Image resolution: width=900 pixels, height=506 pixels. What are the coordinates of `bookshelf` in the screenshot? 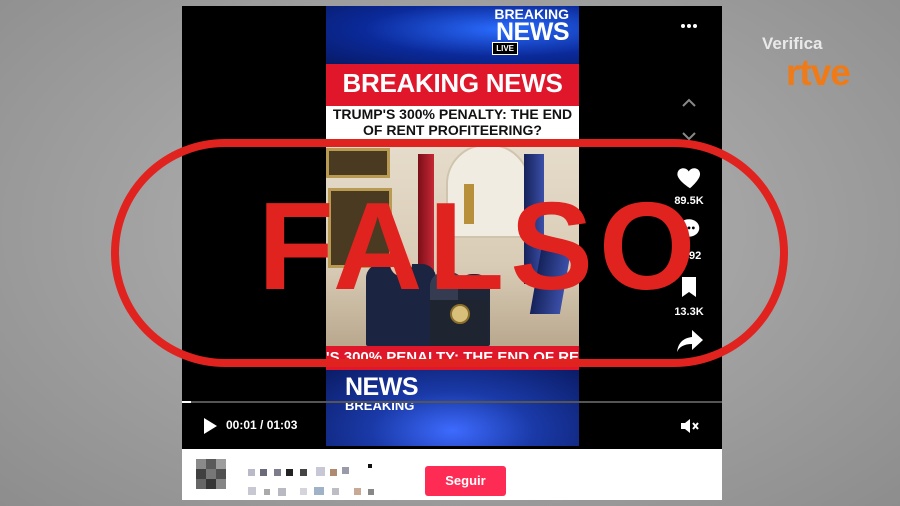 It's located at (488, 191).